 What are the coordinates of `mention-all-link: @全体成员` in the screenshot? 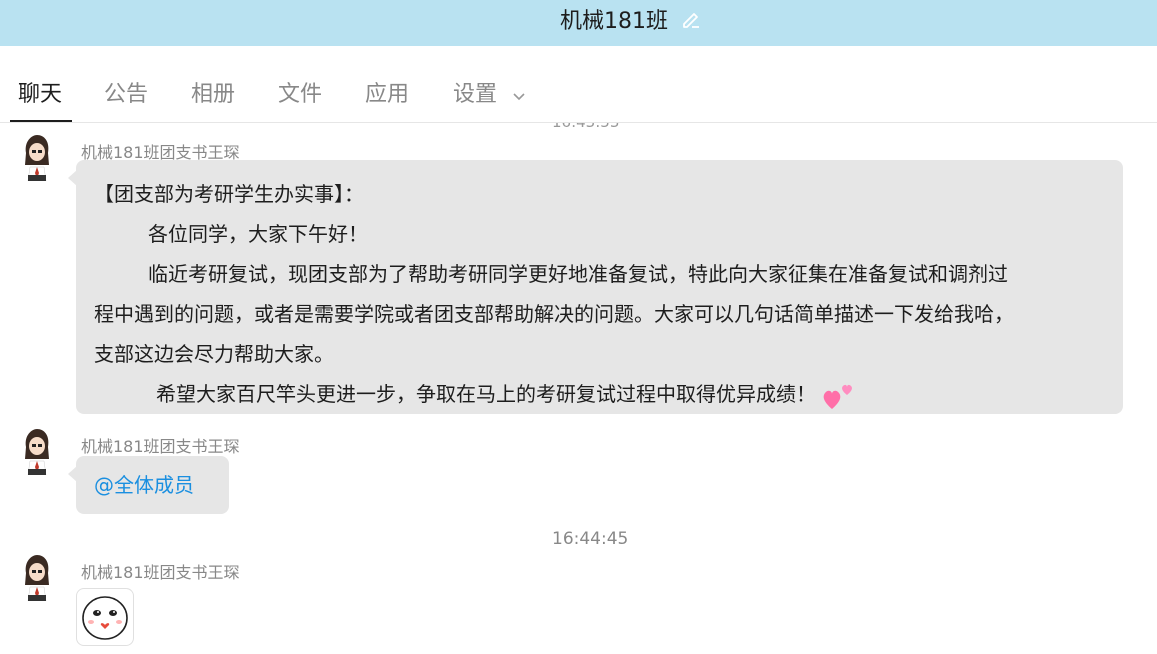 It's located at (144, 483).